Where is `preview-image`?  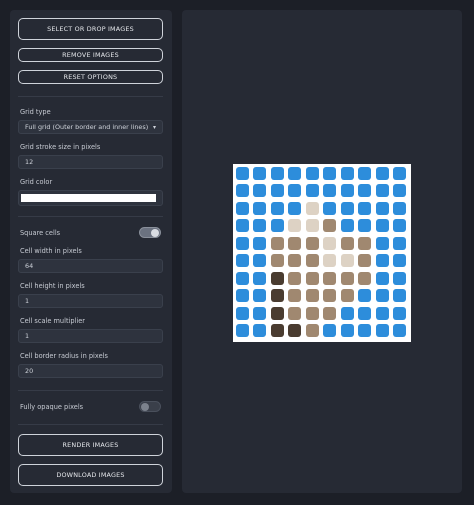 preview-image is located at coordinates (322, 253).